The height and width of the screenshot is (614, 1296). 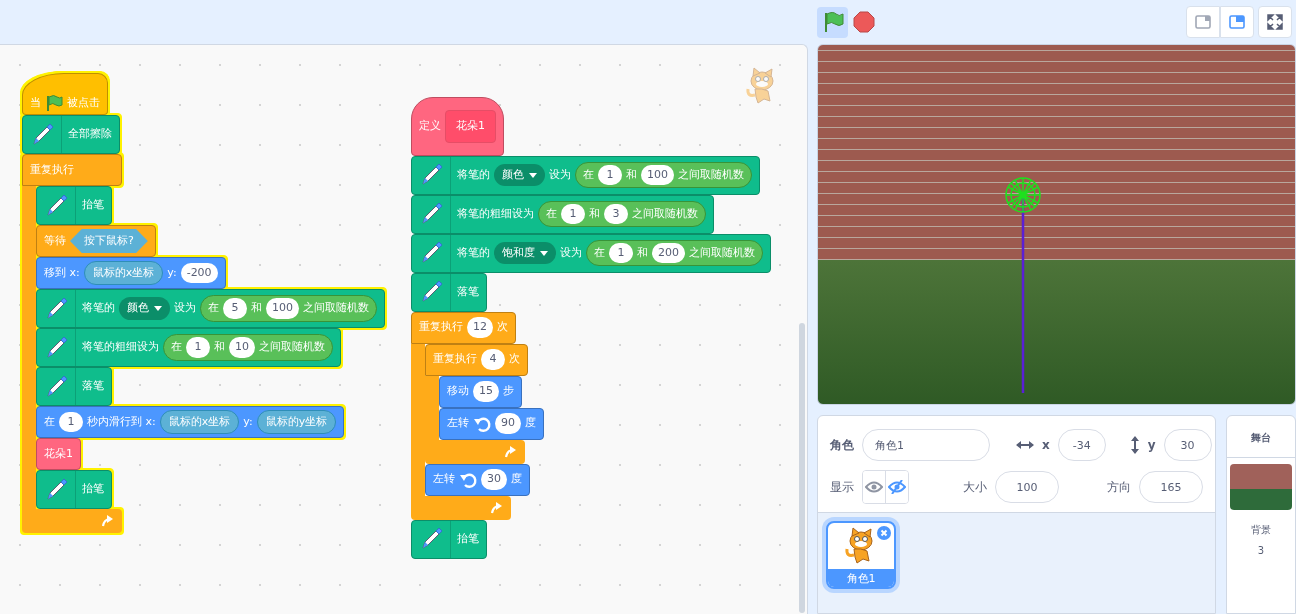 What do you see at coordinates (444, 479) in the screenshot?
I see `block-label: 左转` at bounding box center [444, 479].